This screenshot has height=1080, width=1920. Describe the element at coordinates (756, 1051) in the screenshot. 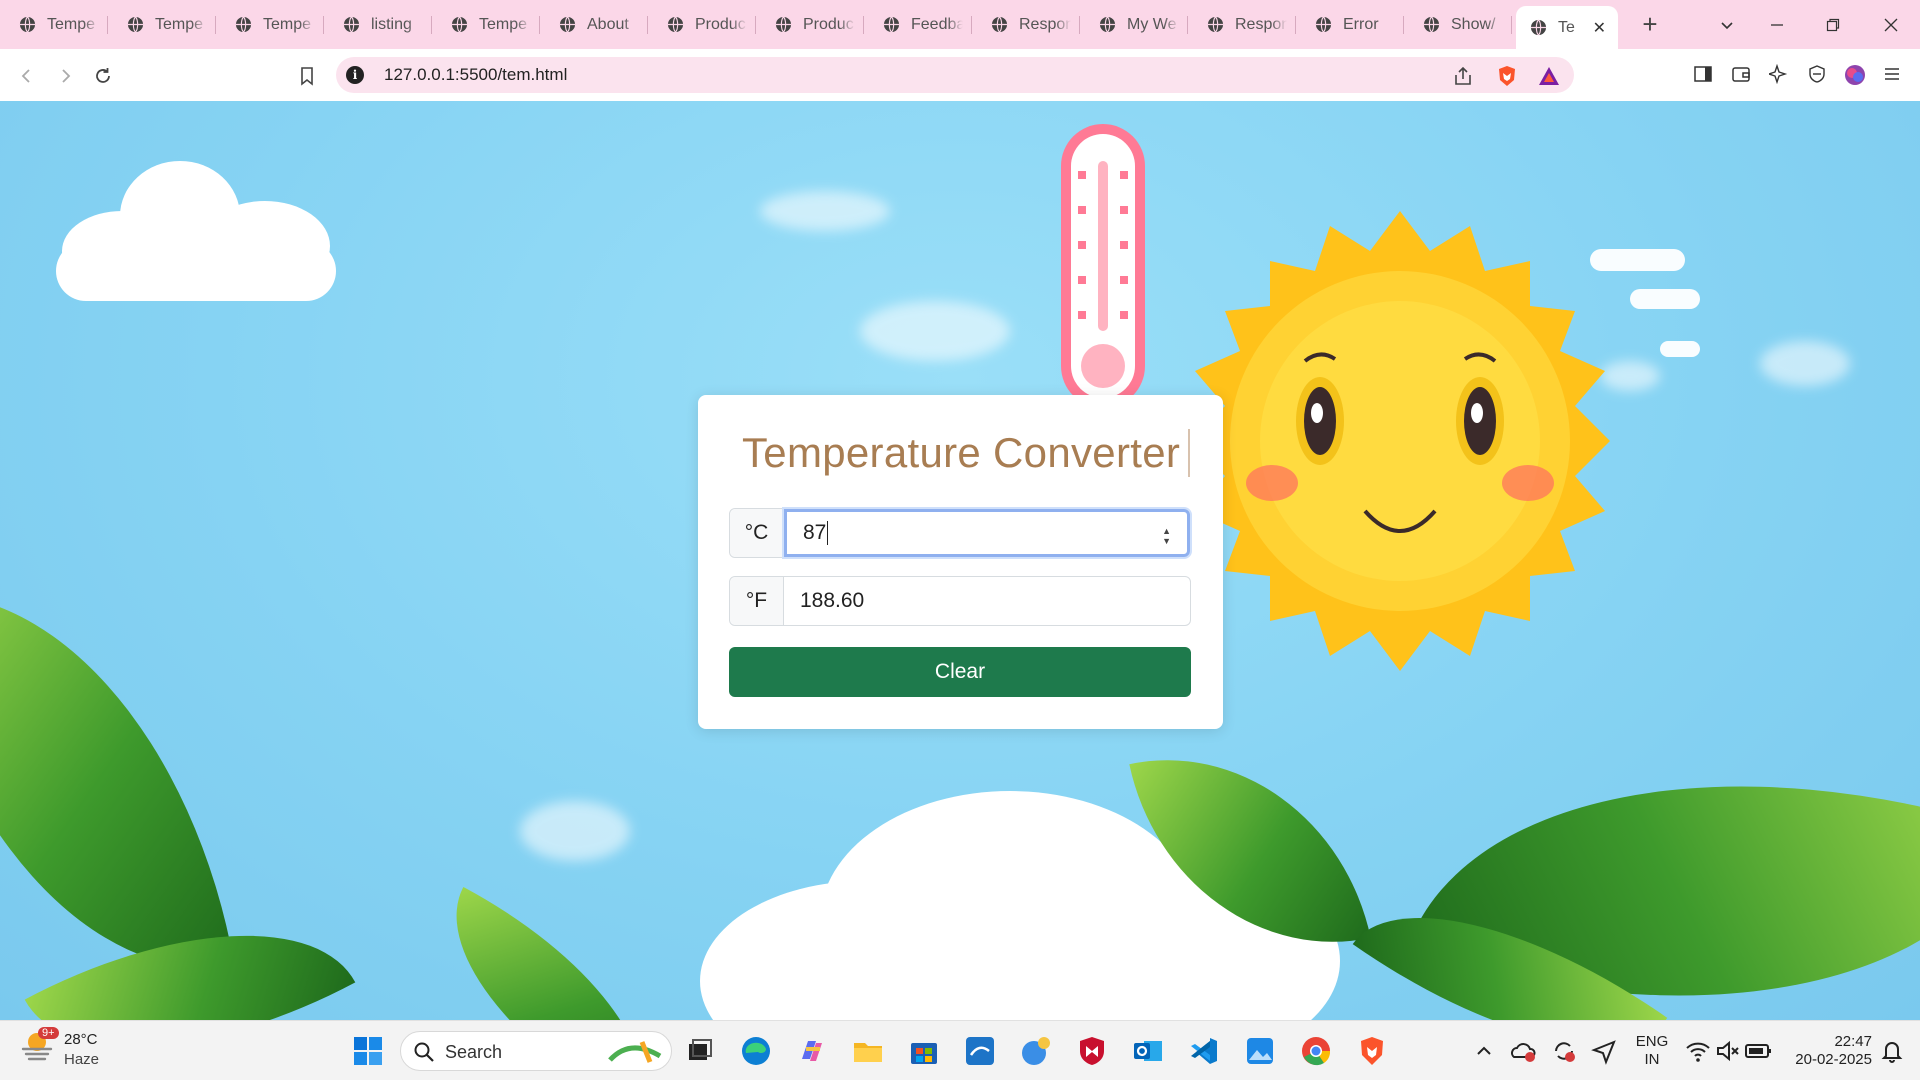

I see `edge-icon` at that location.